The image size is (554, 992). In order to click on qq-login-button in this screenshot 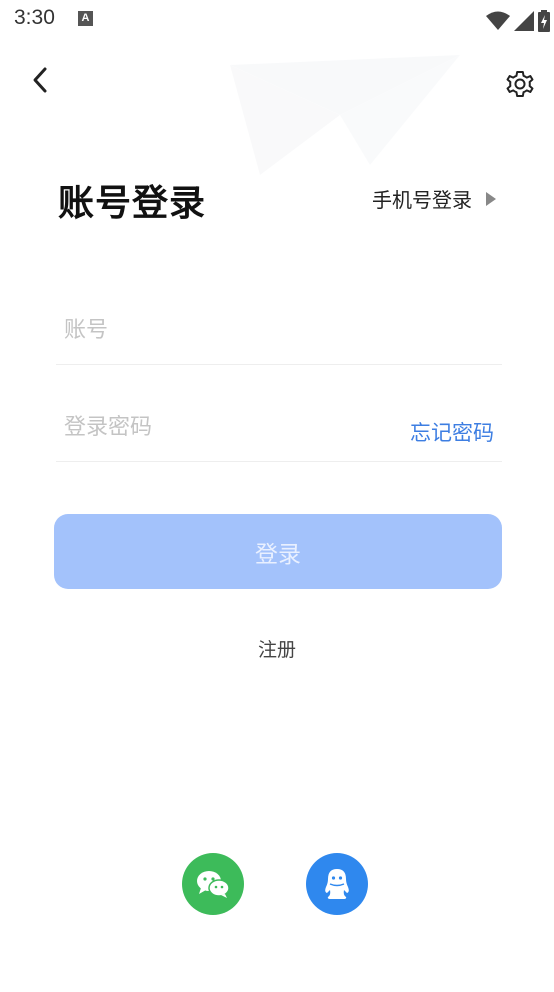, I will do `click(337, 884)`.